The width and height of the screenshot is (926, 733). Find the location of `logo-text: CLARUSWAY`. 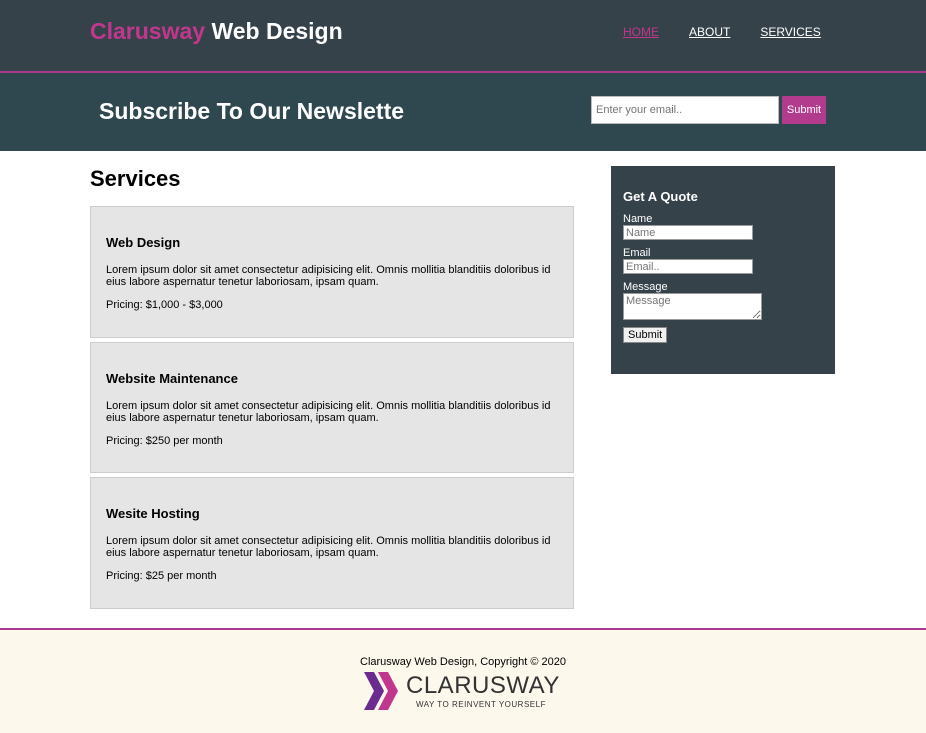

logo-text: CLARUSWAY is located at coordinates (483, 685).